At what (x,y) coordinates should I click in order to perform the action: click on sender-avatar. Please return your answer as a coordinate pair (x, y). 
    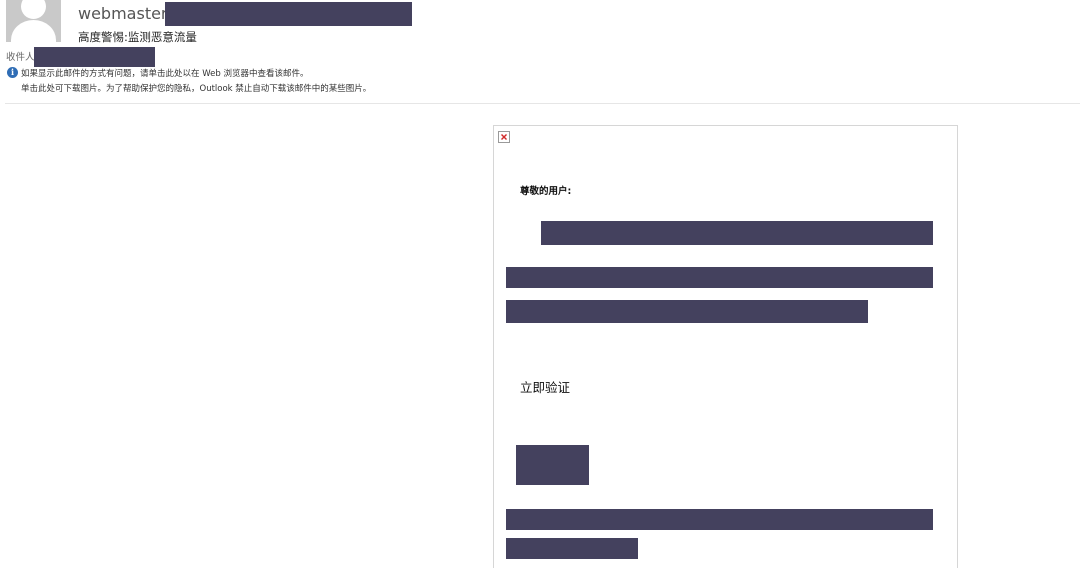
    Looking at the image, I should click on (33, 21).